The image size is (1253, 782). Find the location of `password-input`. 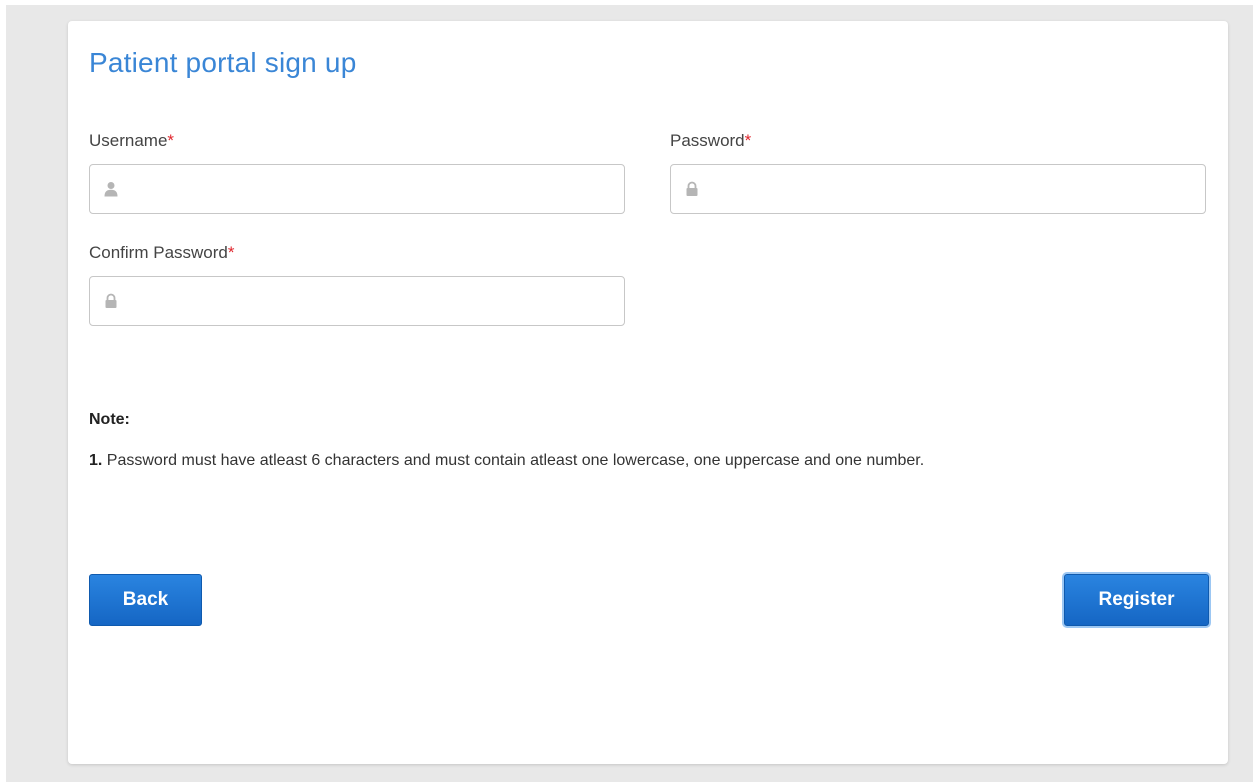

password-input is located at coordinates (953, 190).